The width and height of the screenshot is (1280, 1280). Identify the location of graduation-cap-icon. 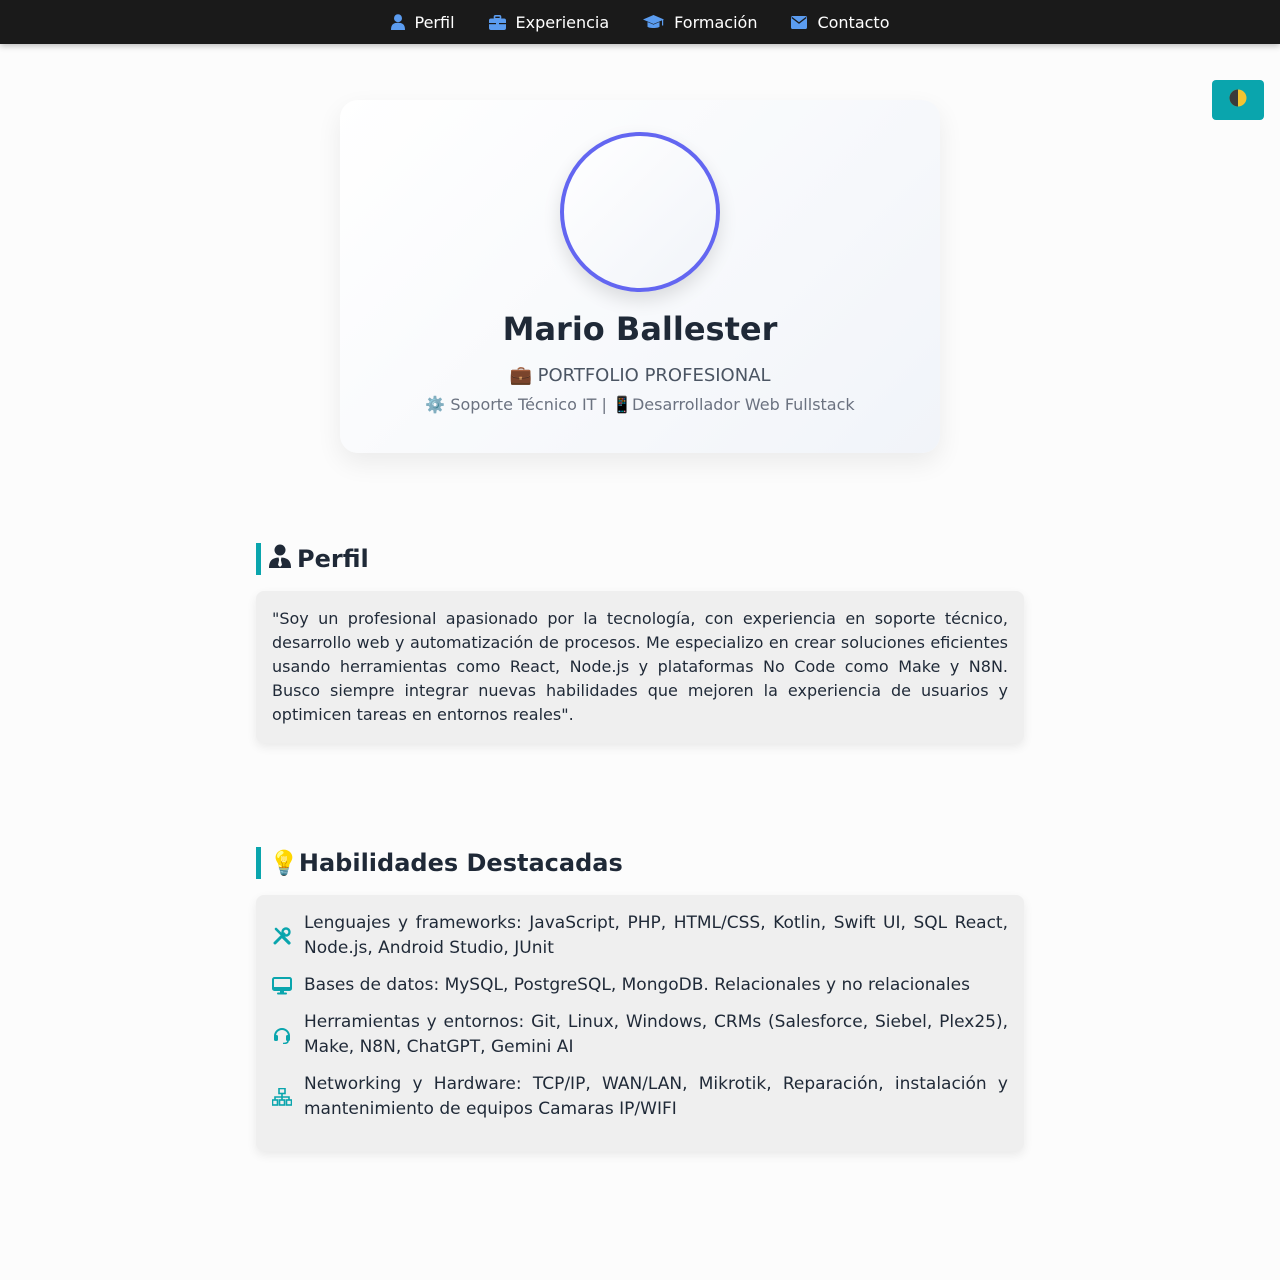
(654, 22).